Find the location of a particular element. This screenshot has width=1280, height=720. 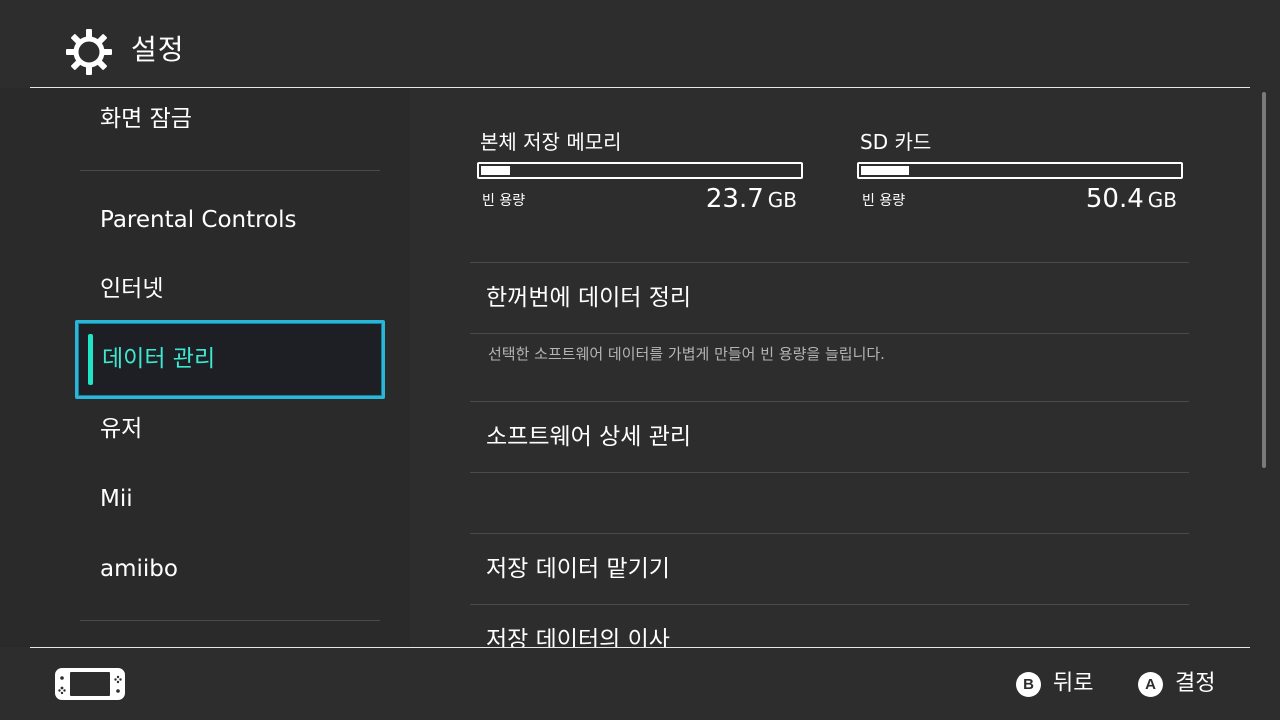

system-memory-free-label: 빈 용량 is located at coordinates (504, 201).